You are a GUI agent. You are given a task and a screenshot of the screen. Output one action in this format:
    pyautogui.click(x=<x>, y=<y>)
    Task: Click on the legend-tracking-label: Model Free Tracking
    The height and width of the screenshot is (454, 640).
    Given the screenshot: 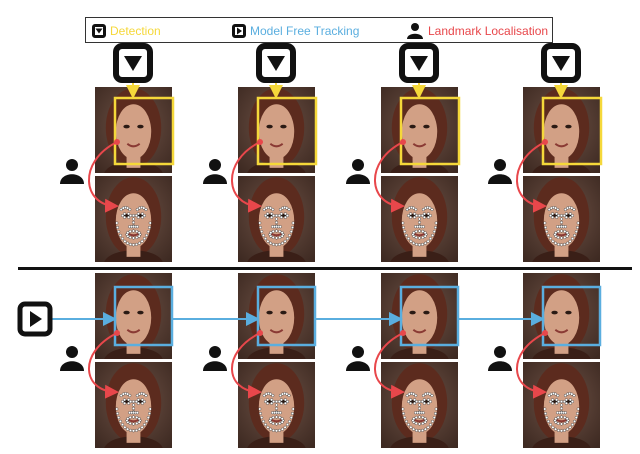 What is the action you would take?
    pyautogui.click(x=305, y=31)
    